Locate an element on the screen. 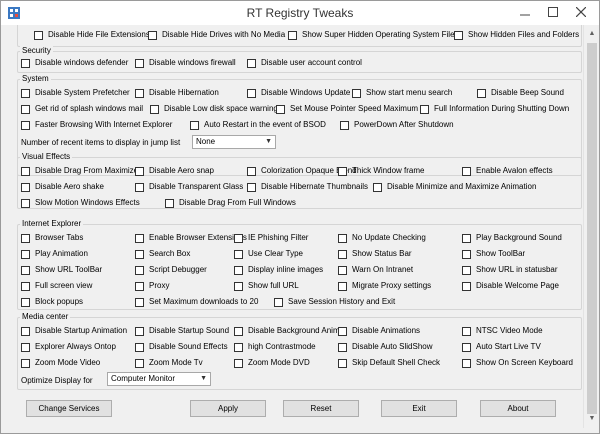  checkbox-show-start-menu-search: Show start menu search is located at coordinates (402, 93).